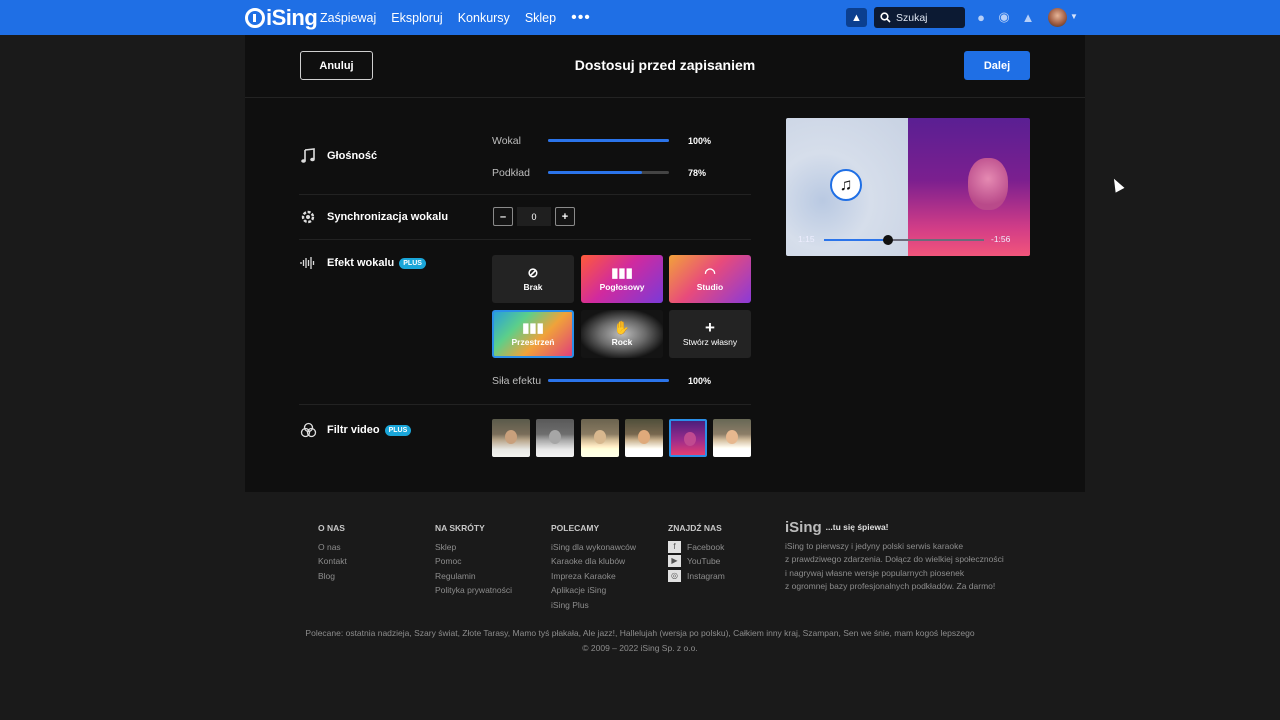  What do you see at coordinates (640, 648) in the screenshot?
I see `footer-copyright: © 2009 – 2022 iSing Sp. z o.o.` at bounding box center [640, 648].